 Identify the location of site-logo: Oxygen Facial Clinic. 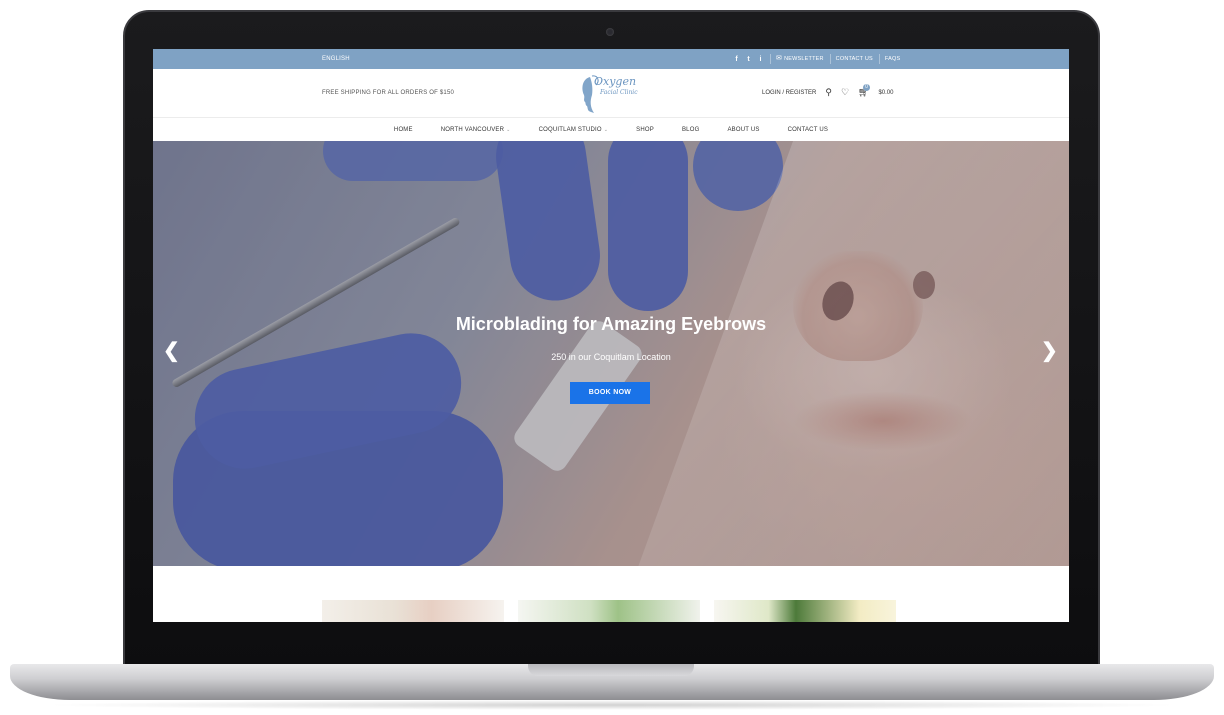
(613, 93).